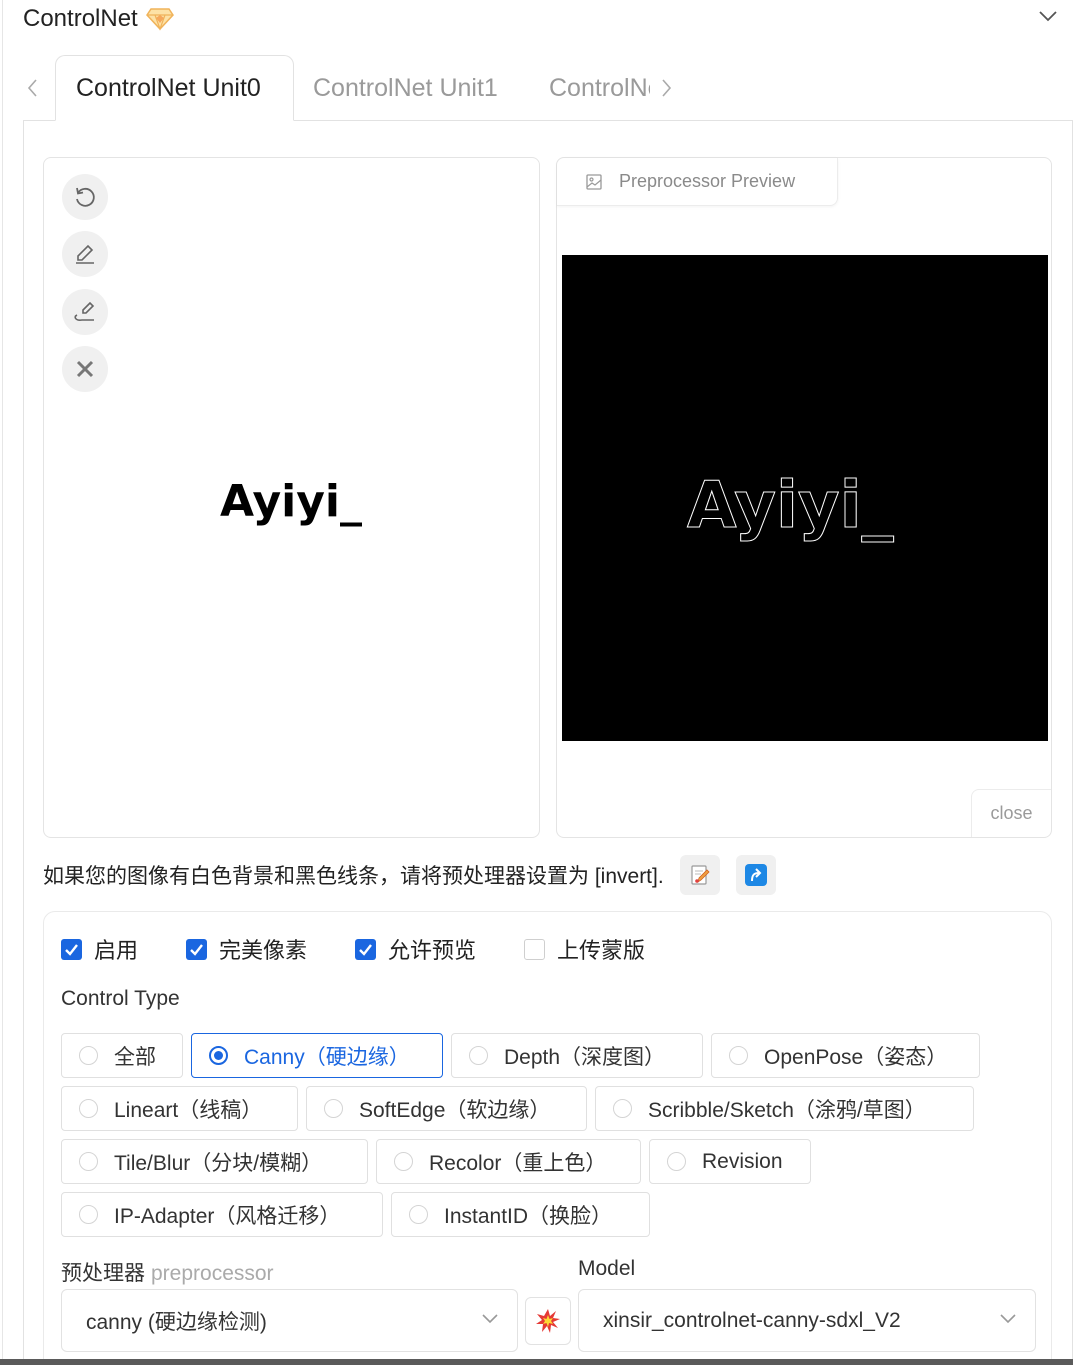  Describe the element at coordinates (168, 87) in the screenshot. I see `tab-label: ControlNet Unit0` at that location.